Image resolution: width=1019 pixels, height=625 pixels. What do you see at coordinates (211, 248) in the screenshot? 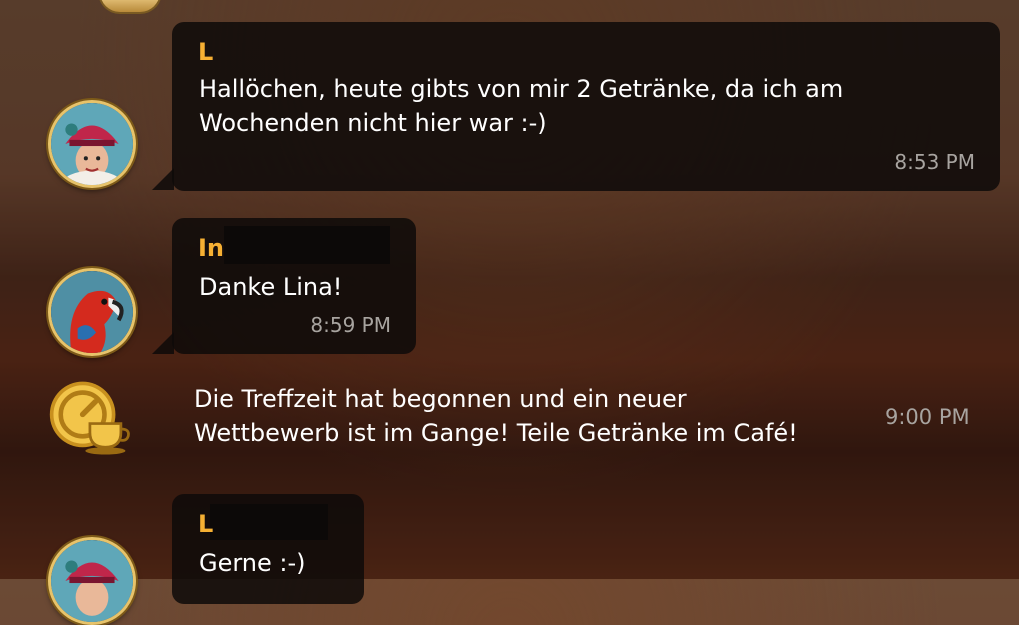
I see `sender-name: In` at bounding box center [211, 248].